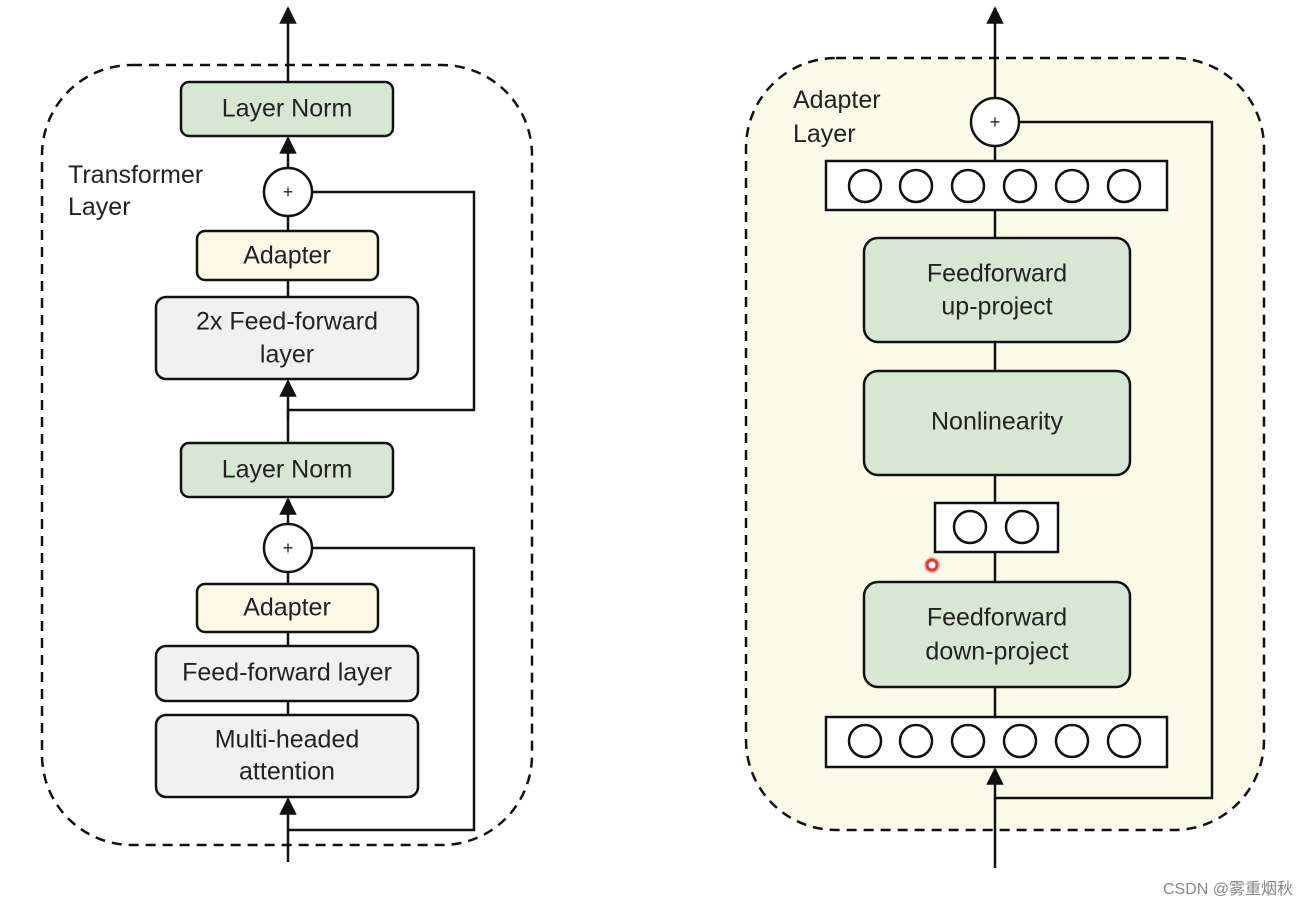 The image size is (1308, 907). Describe the element at coordinates (997, 422) in the screenshot. I see `nonlinearity-label: Nonlinearity` at that location.